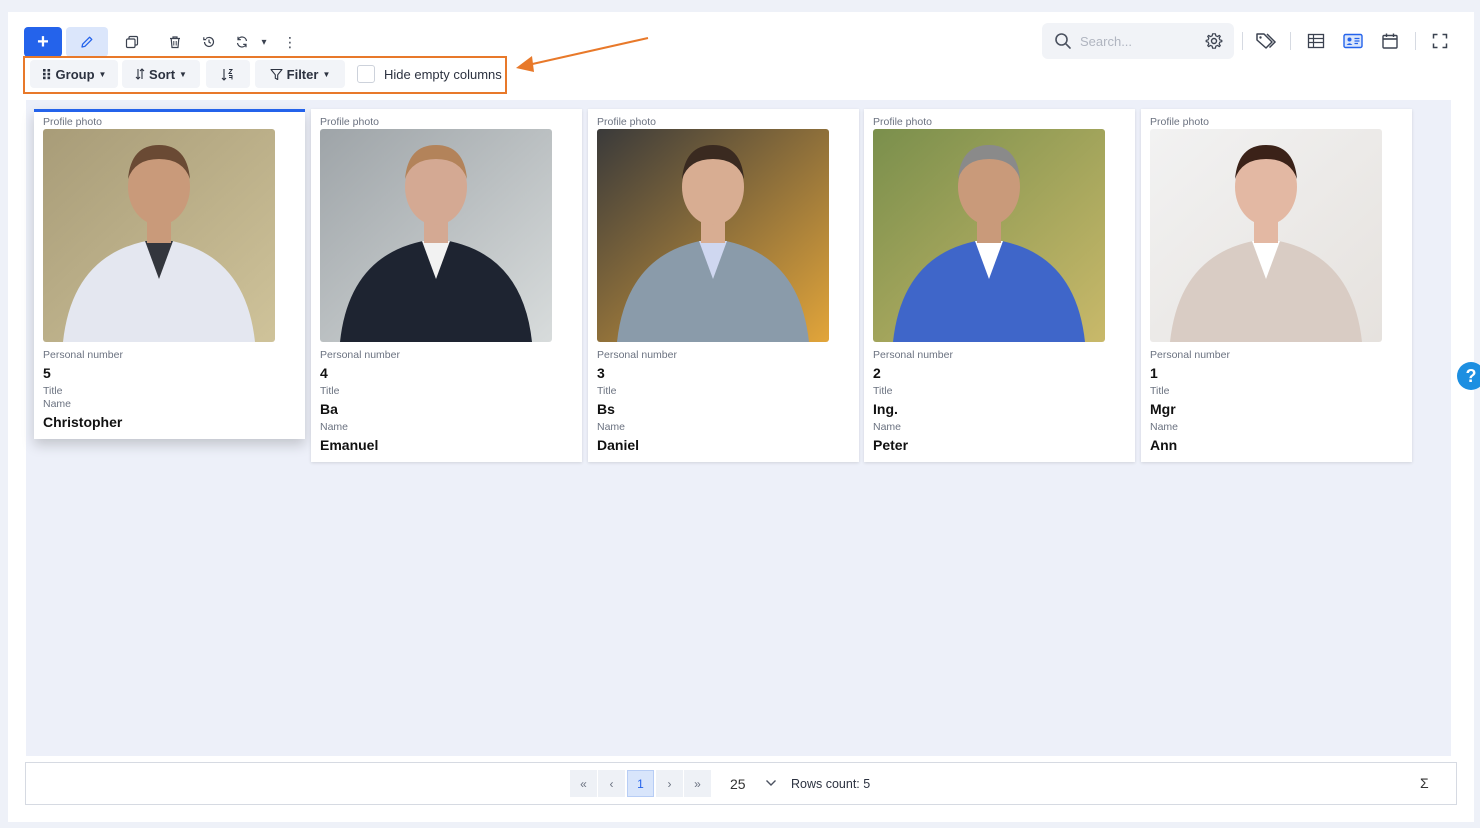  I want to click on duplicate-button, so click(132, 42).